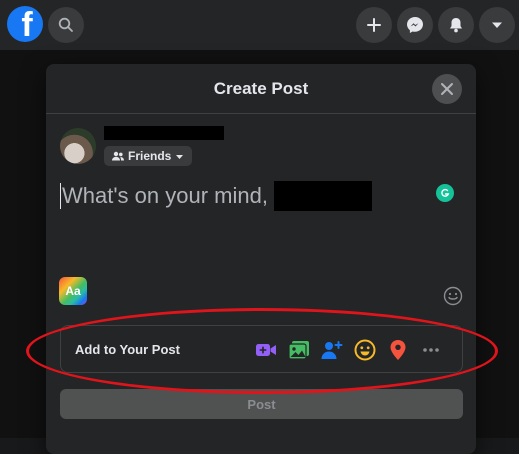  I want to click on post-text-input: What's on your mind,, so click(216, 196).